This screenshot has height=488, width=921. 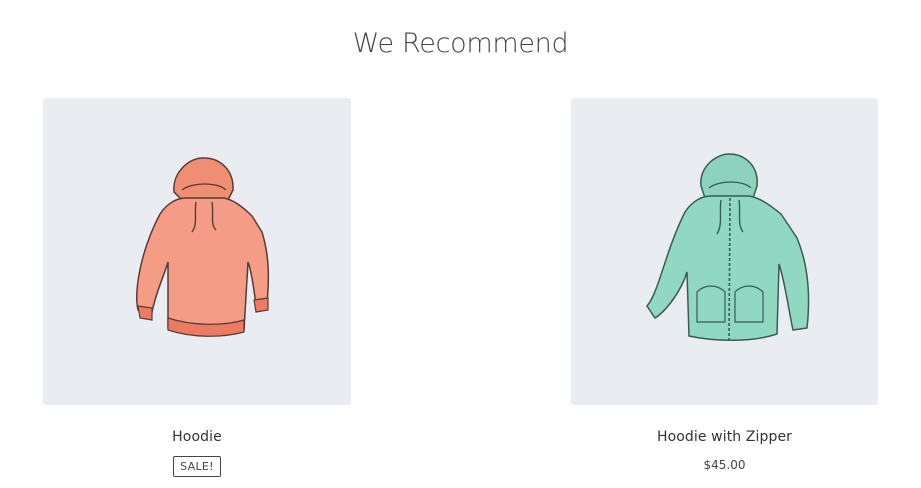 I want to click on product-title: Hoodie, so click(x=197, y=437).